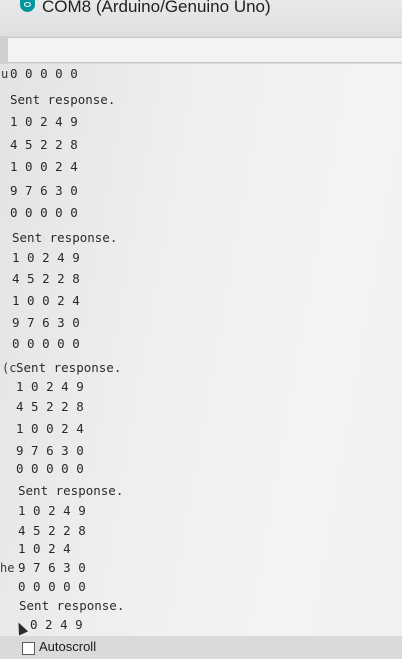 The height and width of the screenshot is (659, 402). Describe the element at coordinates (28, 648) in the screenshot. I see `autoscroll-checkbox` at that location.